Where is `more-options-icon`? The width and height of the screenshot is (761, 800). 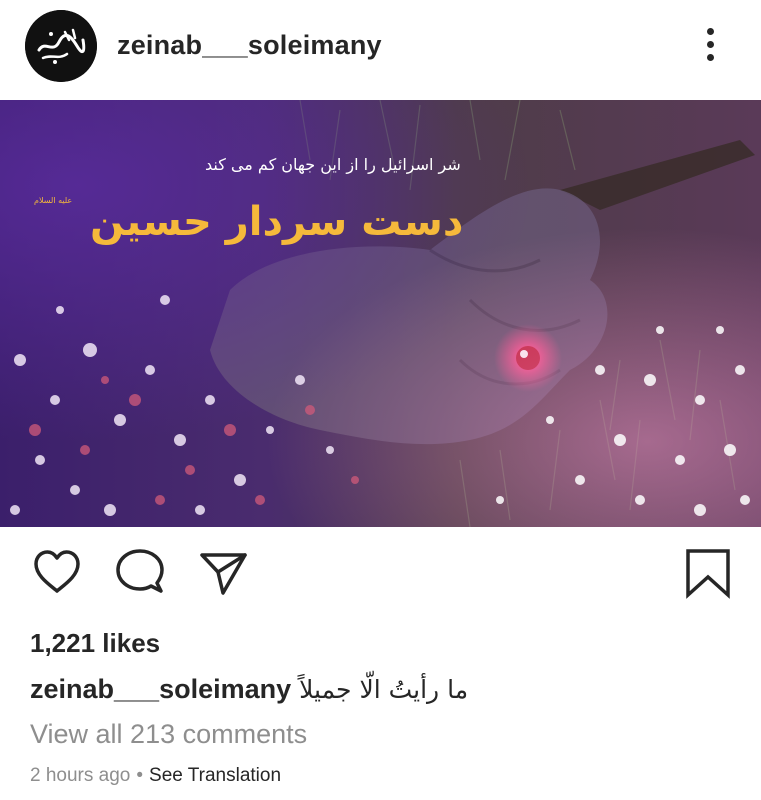
more-options-icon is located at coordinates (710, 48).